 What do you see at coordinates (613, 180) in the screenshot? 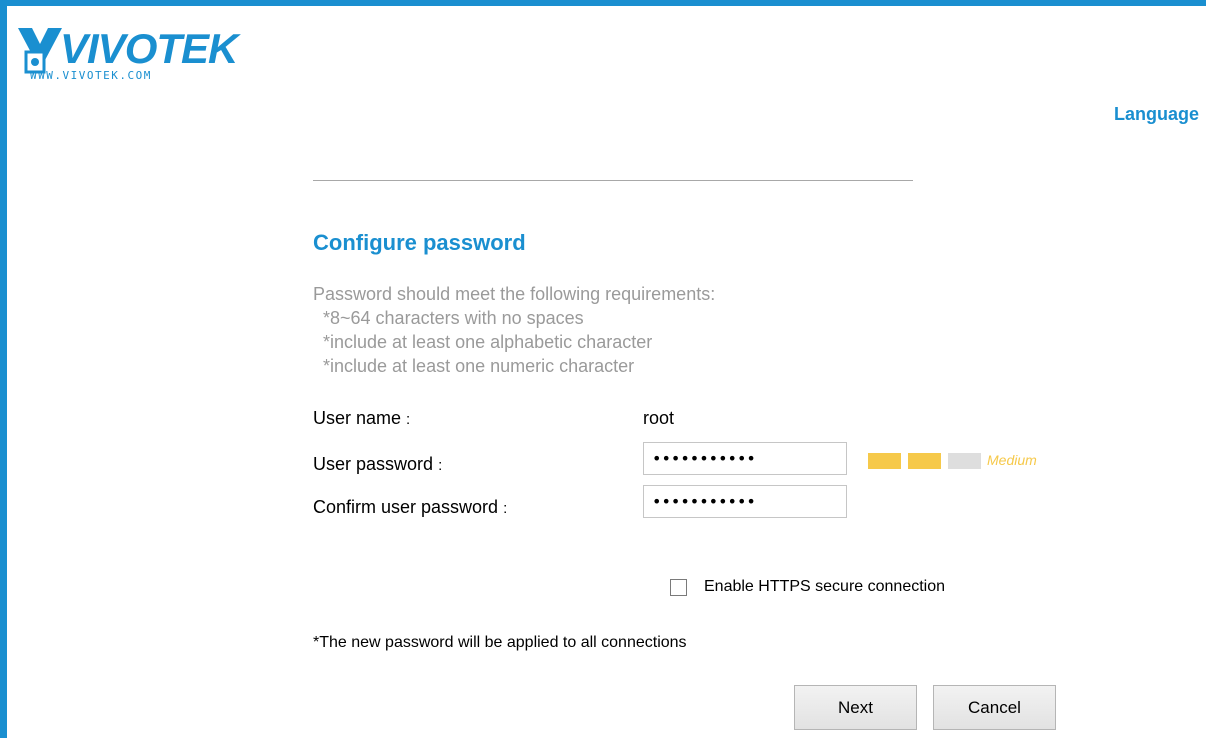
I see `header-divider` at bounding box center [613, 180].